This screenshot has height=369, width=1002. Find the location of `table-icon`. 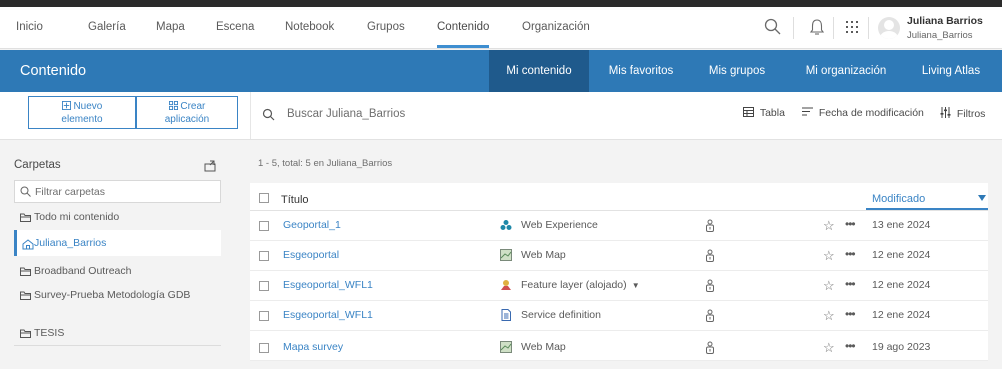

table-icon is located at coordinates (748, 112).